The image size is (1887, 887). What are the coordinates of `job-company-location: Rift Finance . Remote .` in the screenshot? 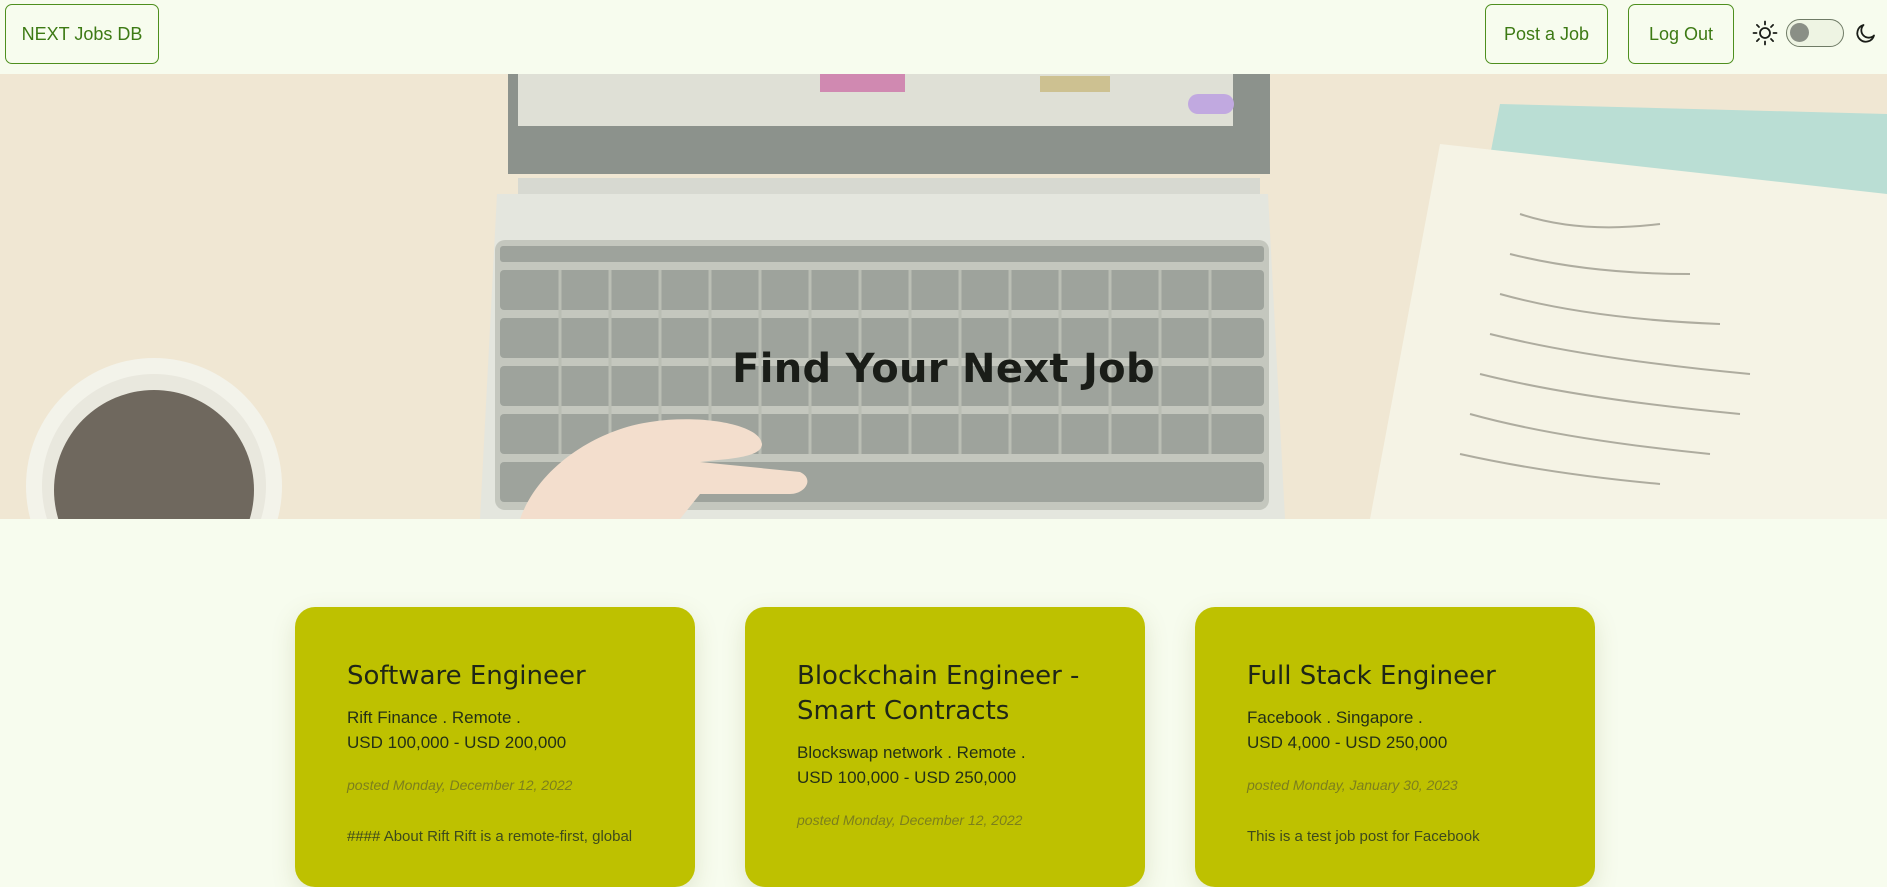 It's located at (434, 717).